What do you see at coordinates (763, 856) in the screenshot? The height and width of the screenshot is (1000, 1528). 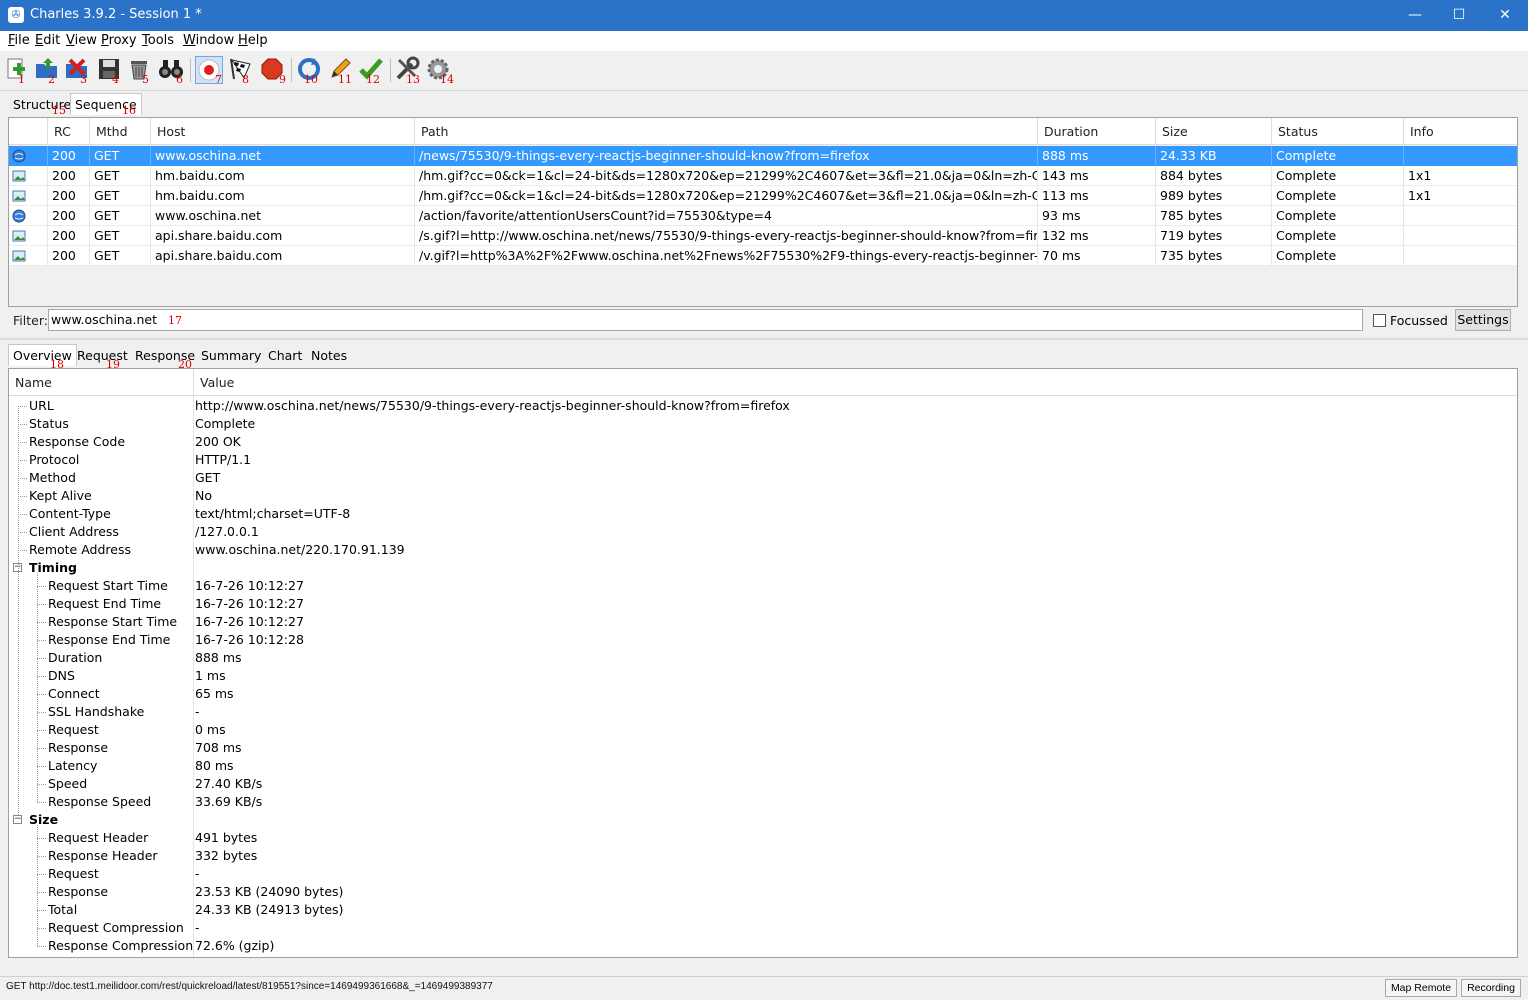 I see `property-row: Response Header 332 bytes` at bounding box center [763, 856].